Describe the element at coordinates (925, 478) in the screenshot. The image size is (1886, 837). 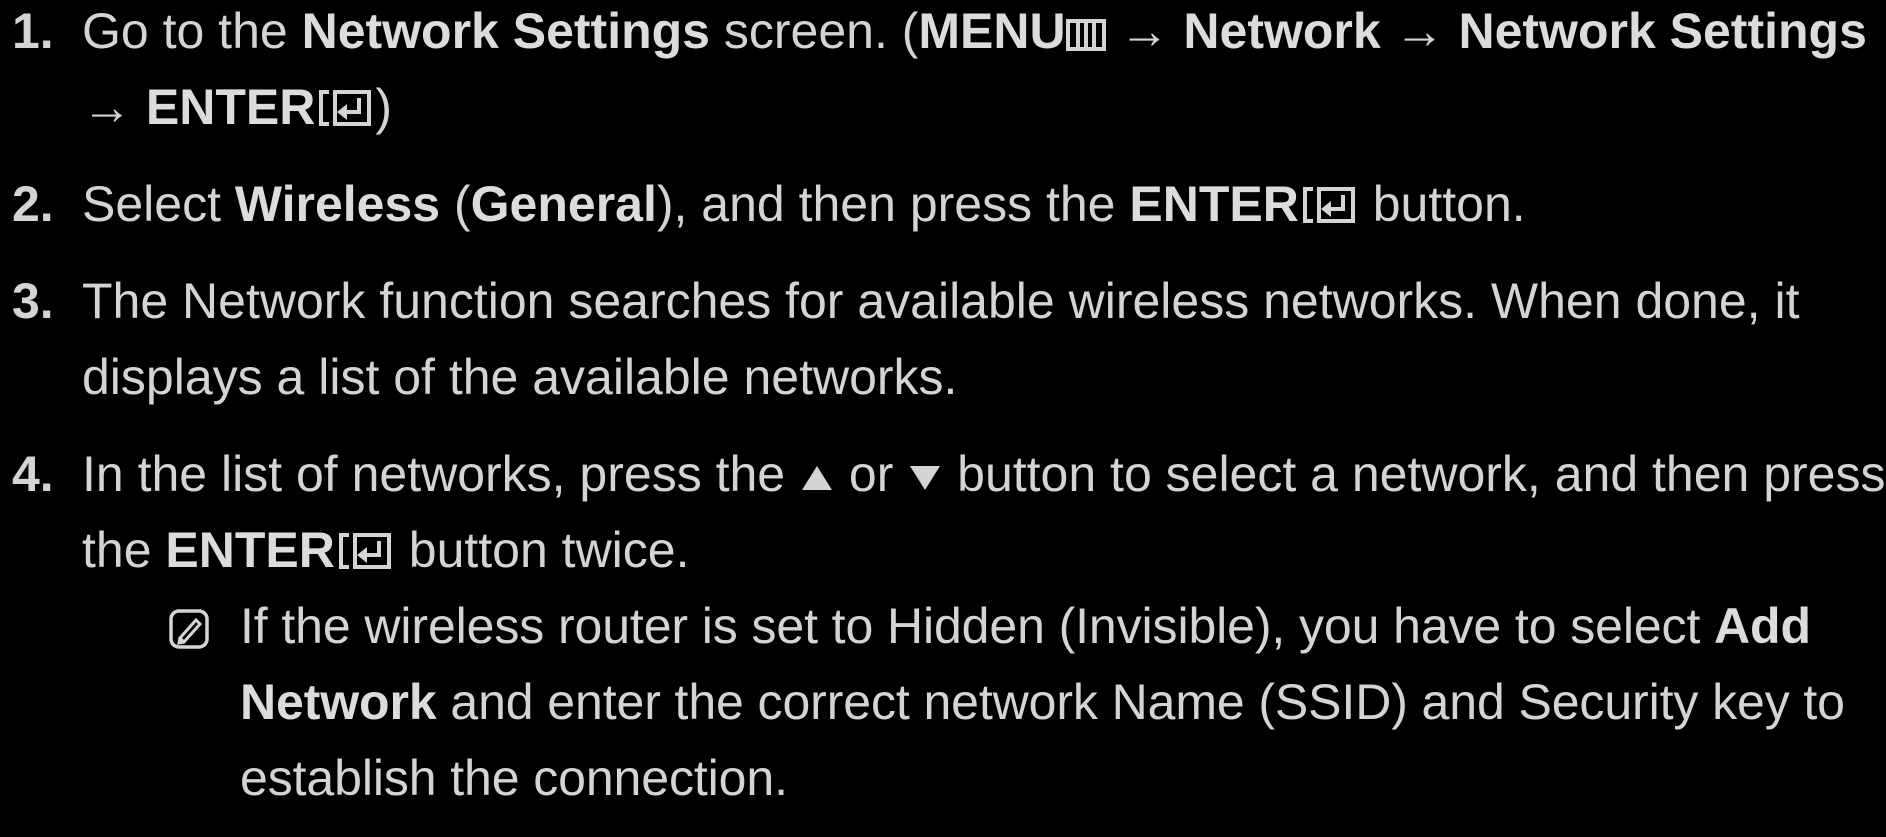
I see `down-triangle-icon` at that location.